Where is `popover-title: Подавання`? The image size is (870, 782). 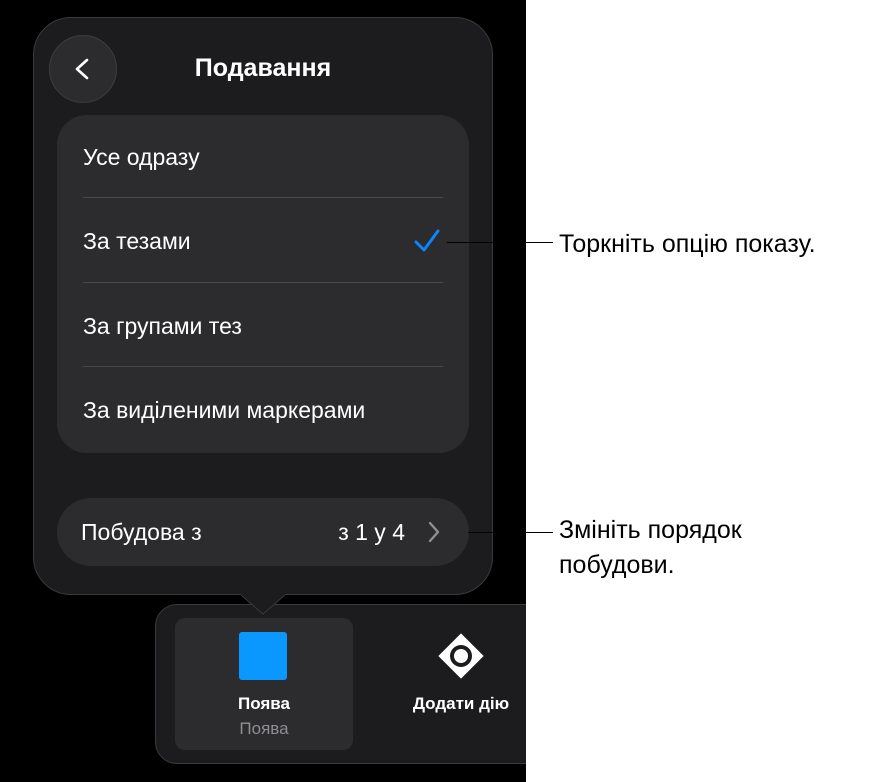 popover-title: Подавання is located at coordinates (263, 68).